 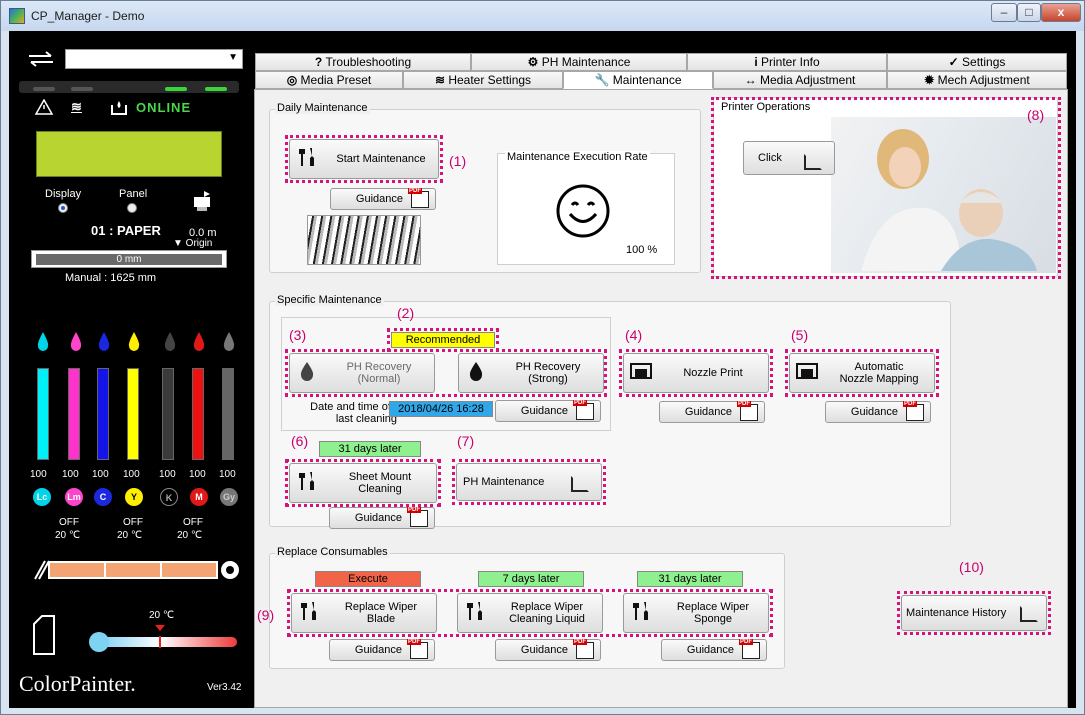 What do you see at coordinates (807, 80) in the screenshot?
I see `tab-media-adjustment-label: Media Adjustment` at bounding box center [807, 80].